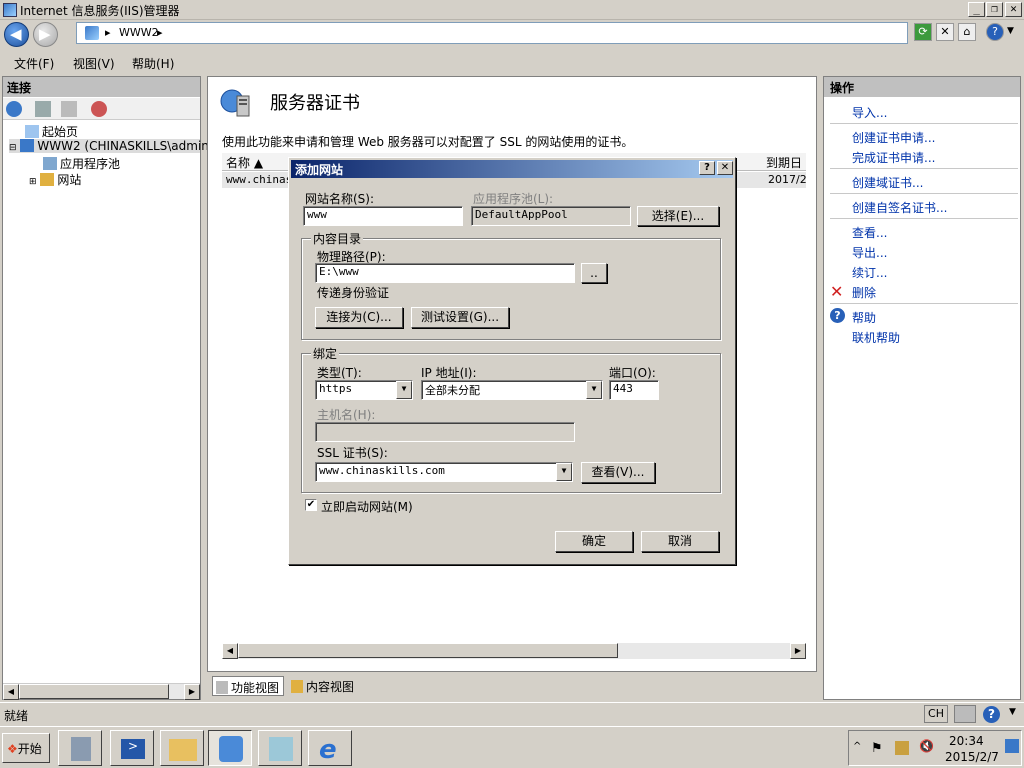  I want to click on ime-help-icon: ?, so click(991, 714).